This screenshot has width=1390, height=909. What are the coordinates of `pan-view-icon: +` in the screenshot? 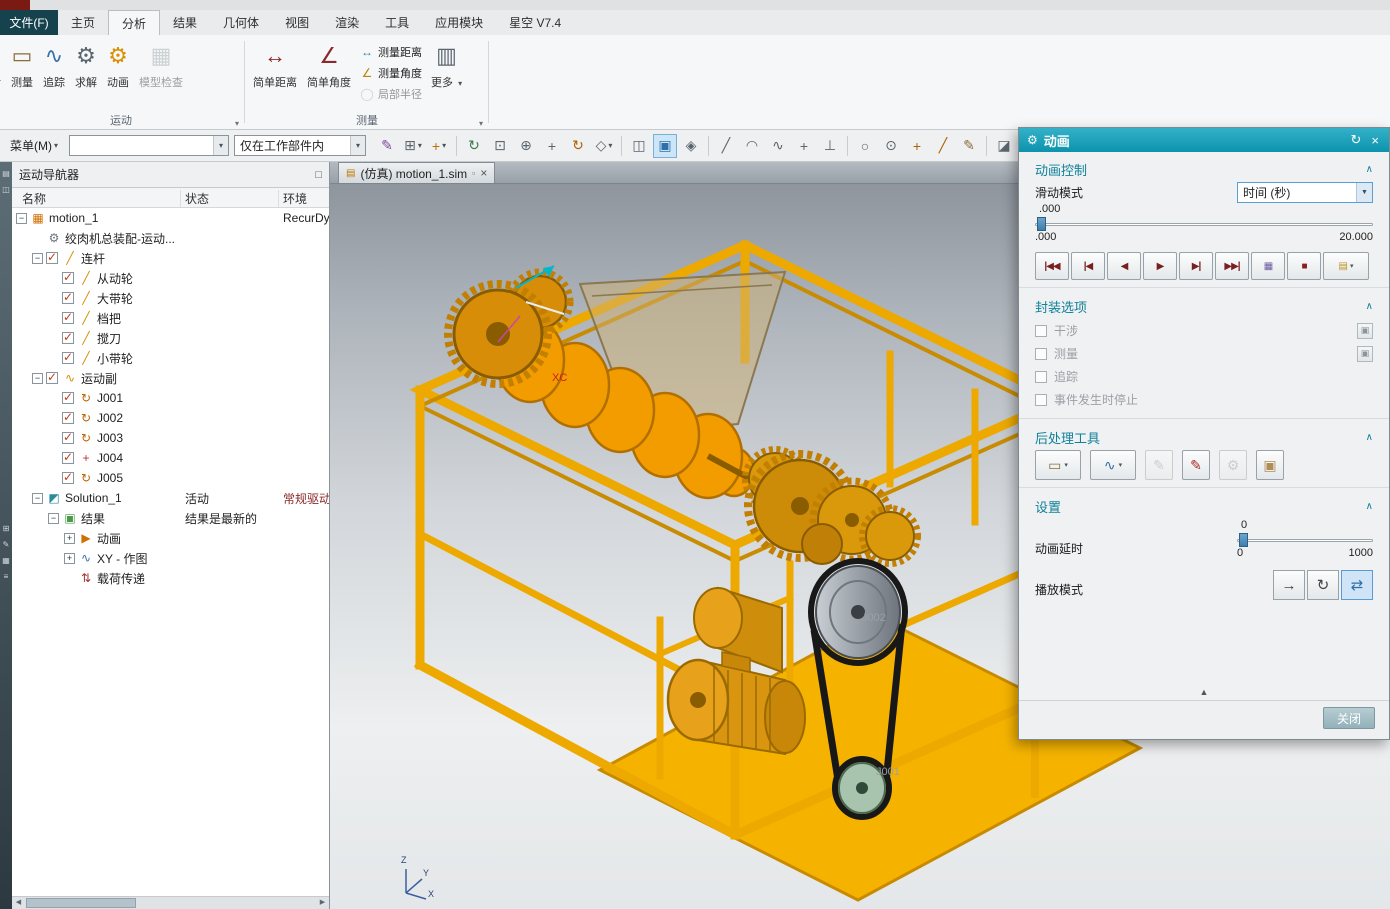 It's located at (552, 146).